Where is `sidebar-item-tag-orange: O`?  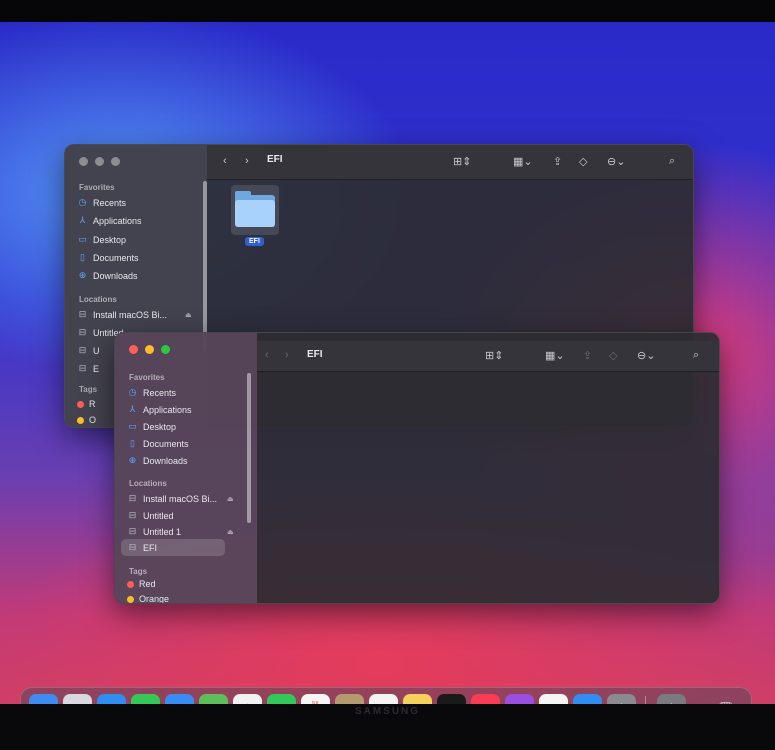
sidebar-item-tag-orange: O is located at coordinates (86, 420).